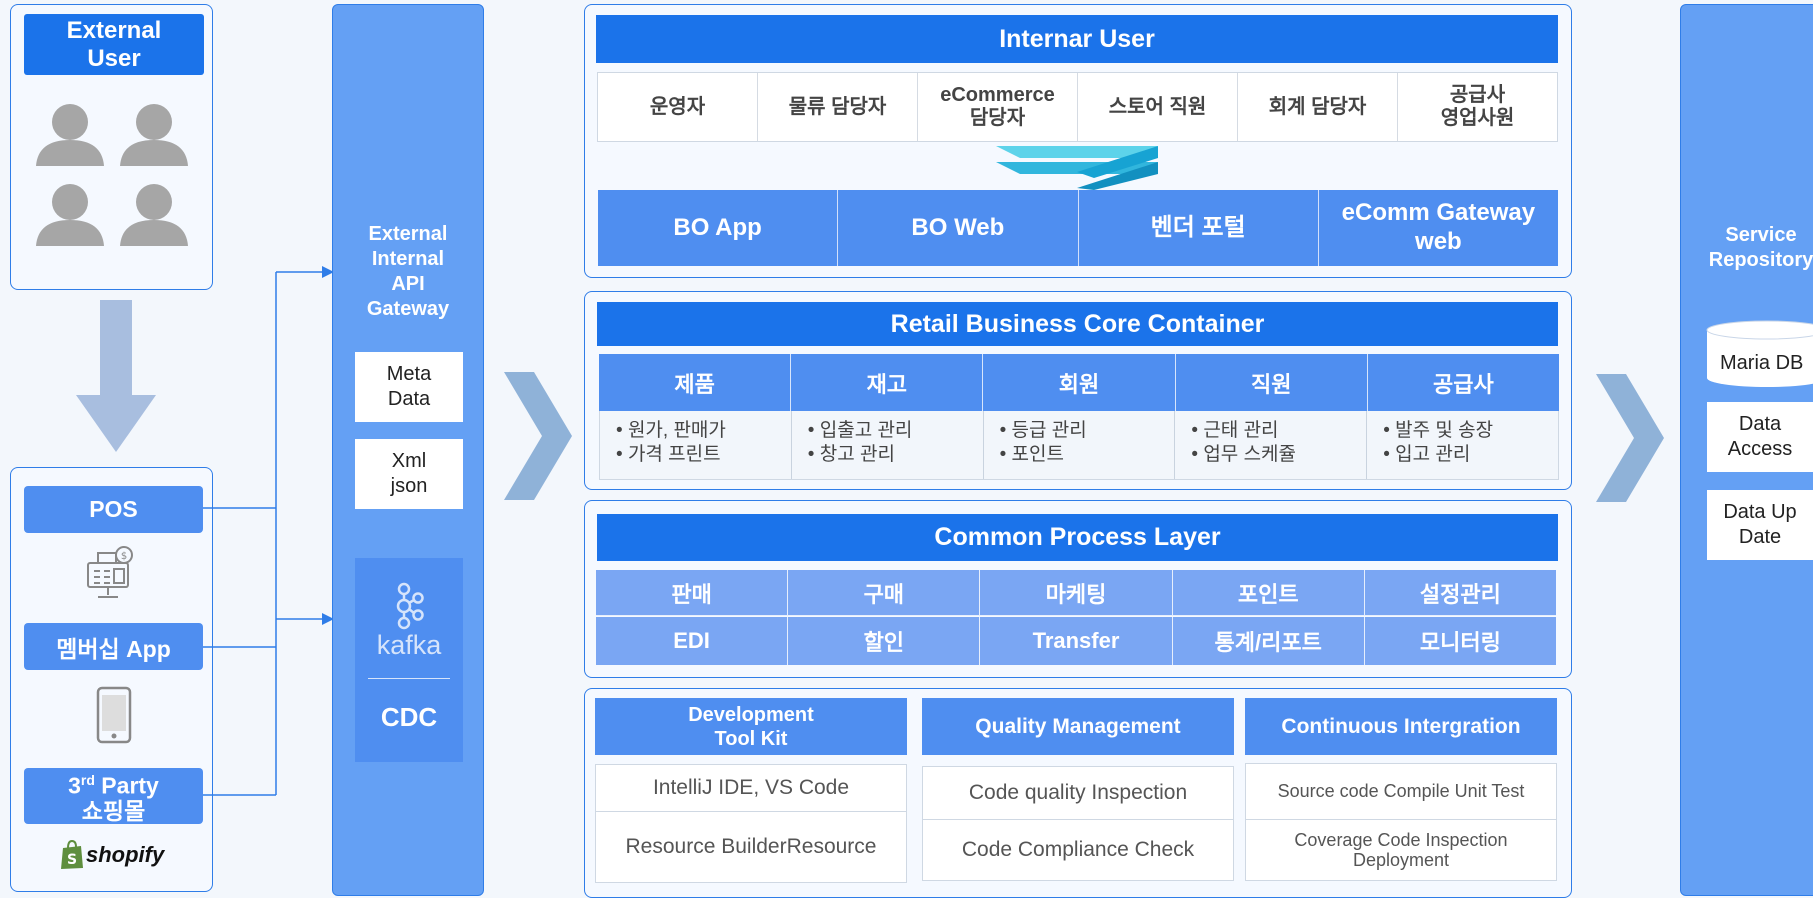  I want to click on process-point: 포인트, so click(1269, 592).